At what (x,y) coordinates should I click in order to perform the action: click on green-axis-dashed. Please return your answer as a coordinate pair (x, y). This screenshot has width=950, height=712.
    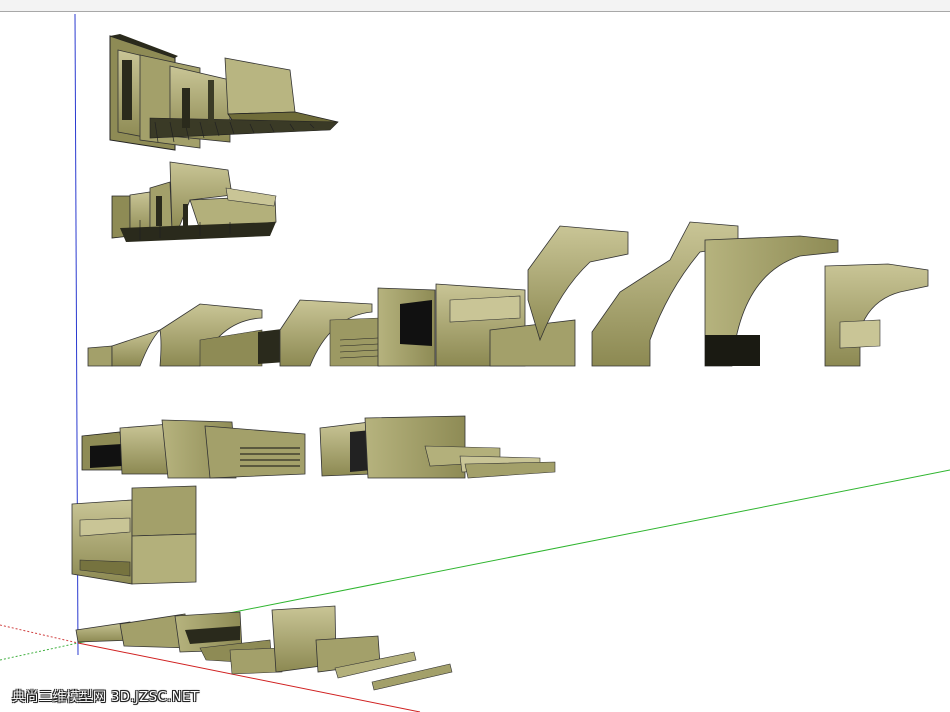
    Looking at the image, I should click on (39, 651).